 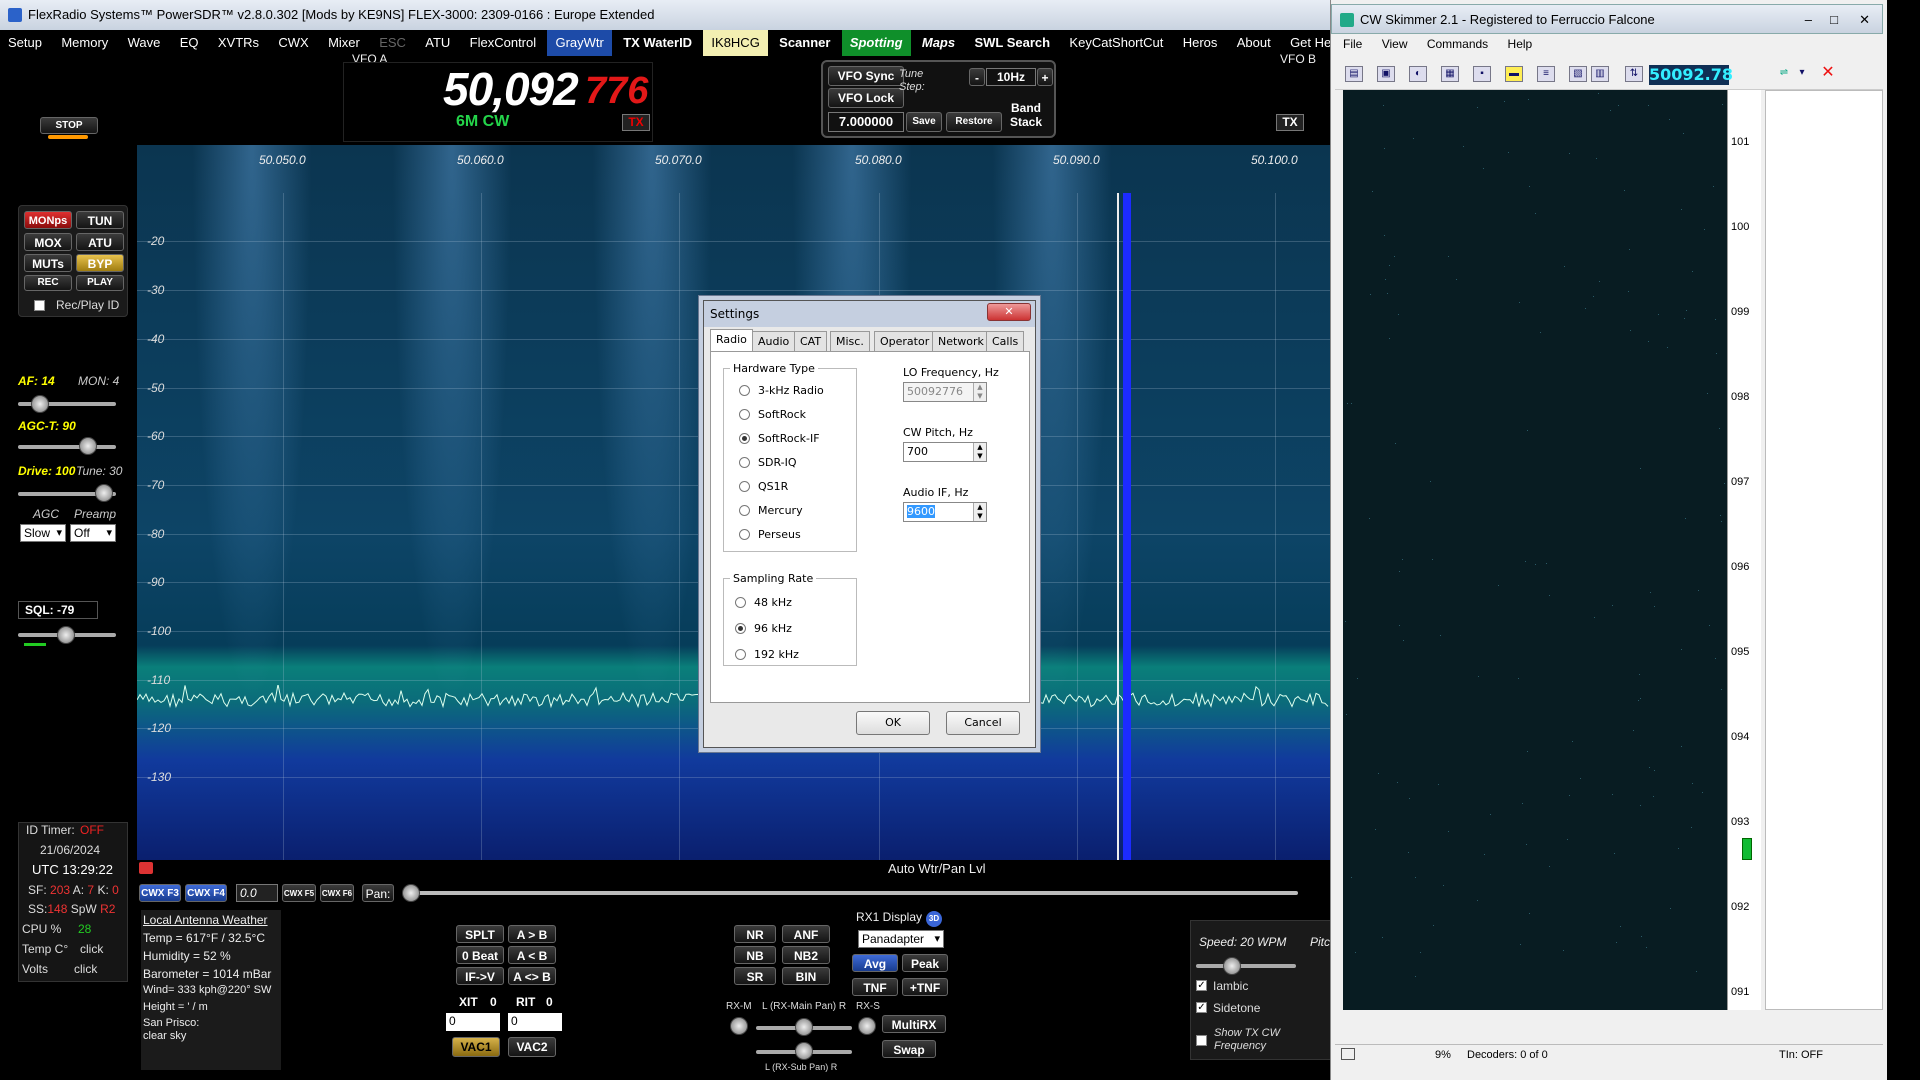 I want to click on cwx-f6-button: CWX F6, so click(x=337, y=893).